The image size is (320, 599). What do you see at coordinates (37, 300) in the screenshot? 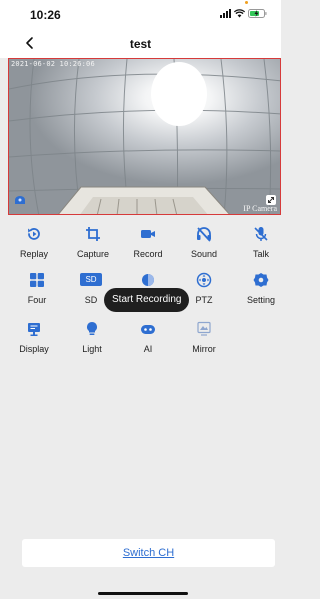
I see `four-label: Four` at bounding box center [37, 300].